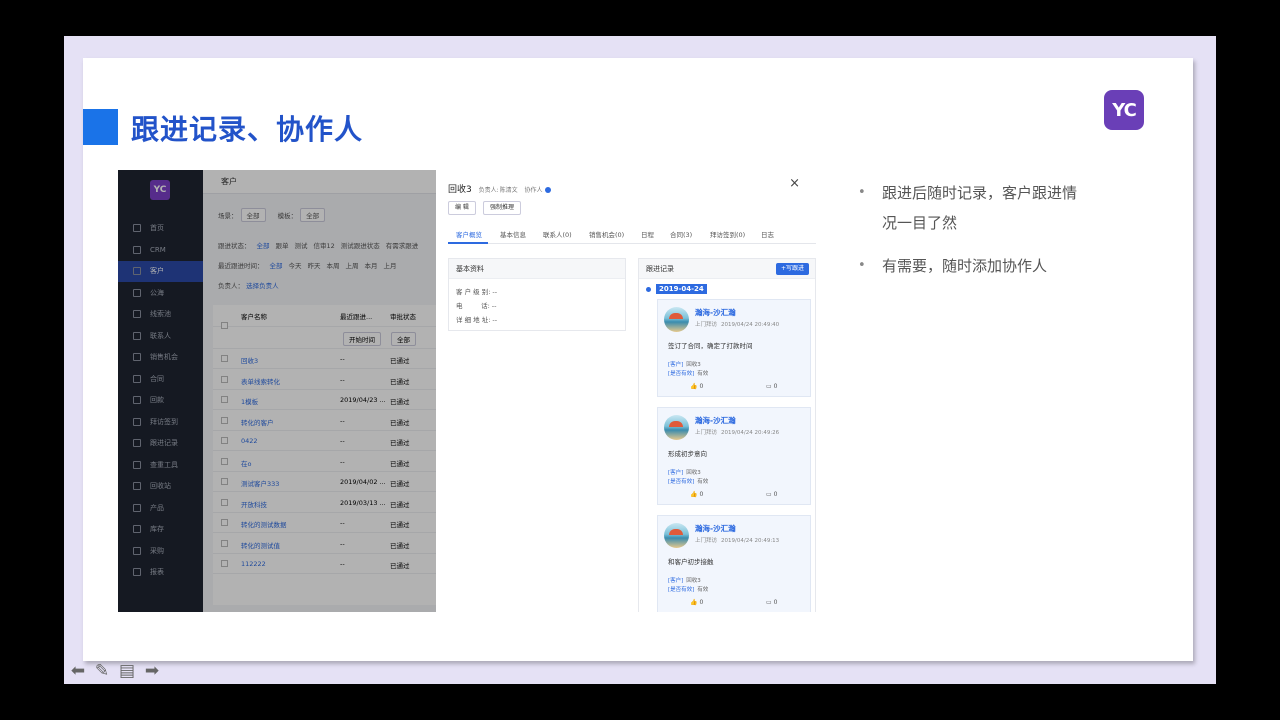 This screenshot has height=720, width=1280. I want to click on tab-item: 日志, so click(767, 234).